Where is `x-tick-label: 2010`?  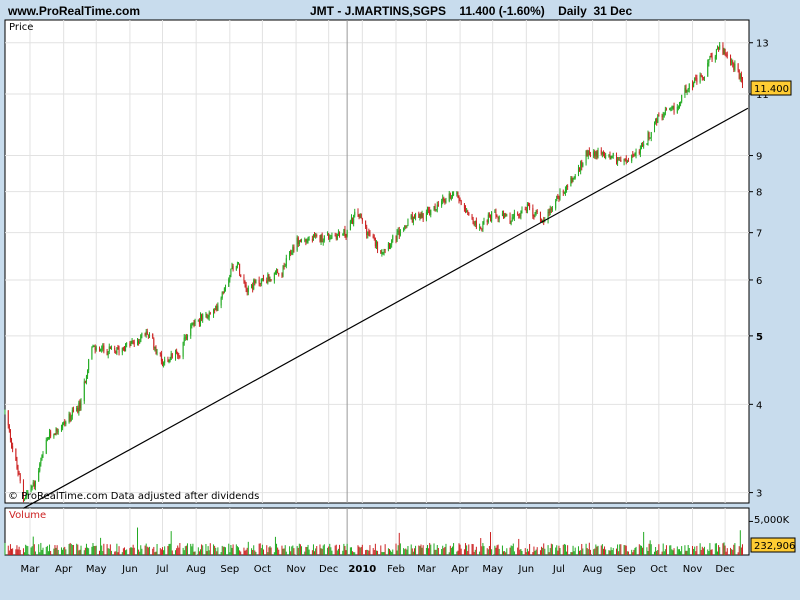
x-tick-label: 2010 is located at coordinates (362, 569).